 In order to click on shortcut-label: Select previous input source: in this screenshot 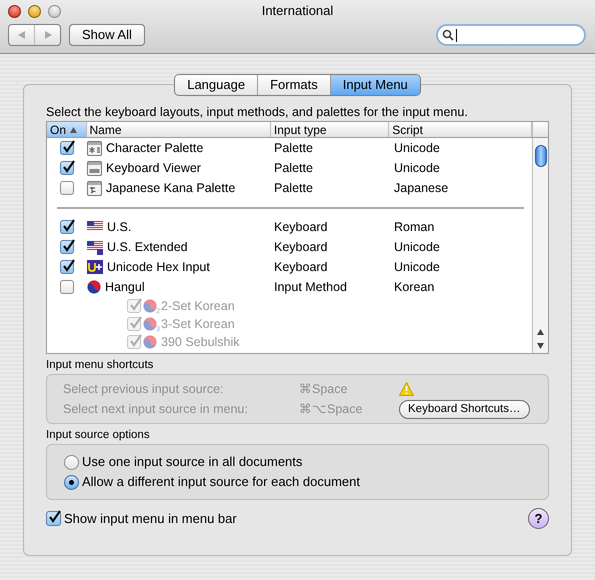, I will do `click(144, 389)`.